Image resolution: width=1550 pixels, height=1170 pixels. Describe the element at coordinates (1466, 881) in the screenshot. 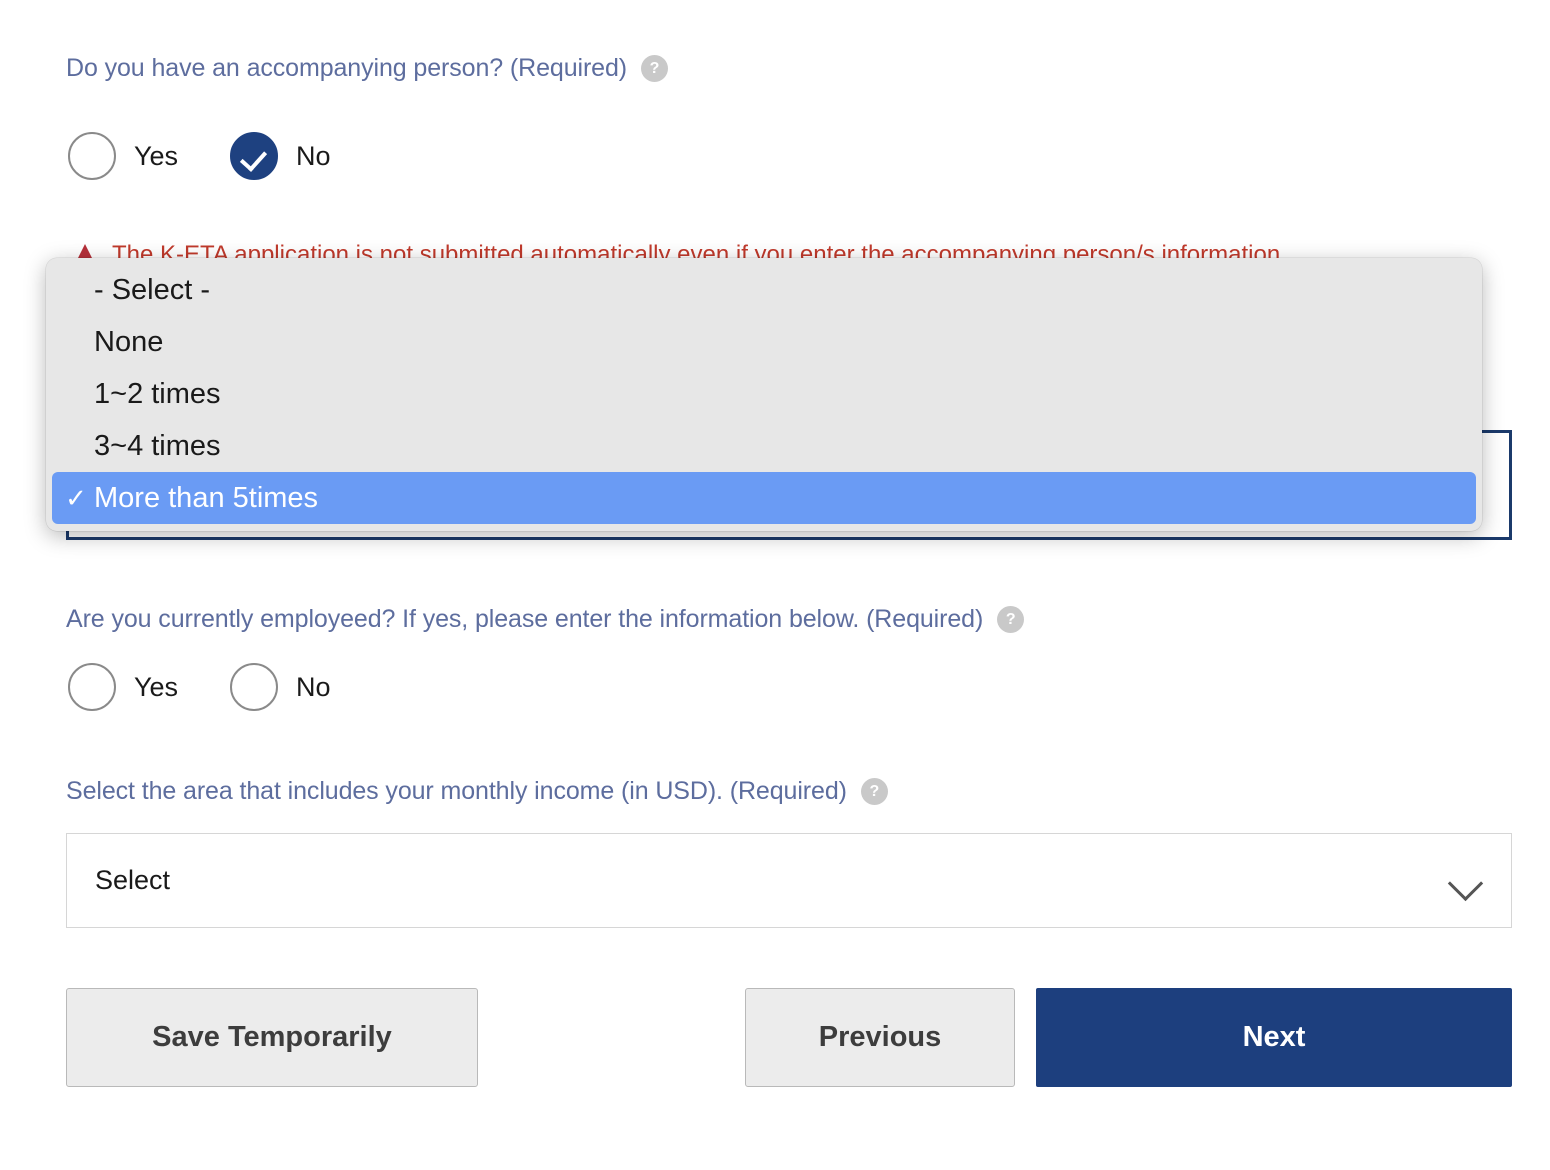

I see `chevron-down-icon` at that location.